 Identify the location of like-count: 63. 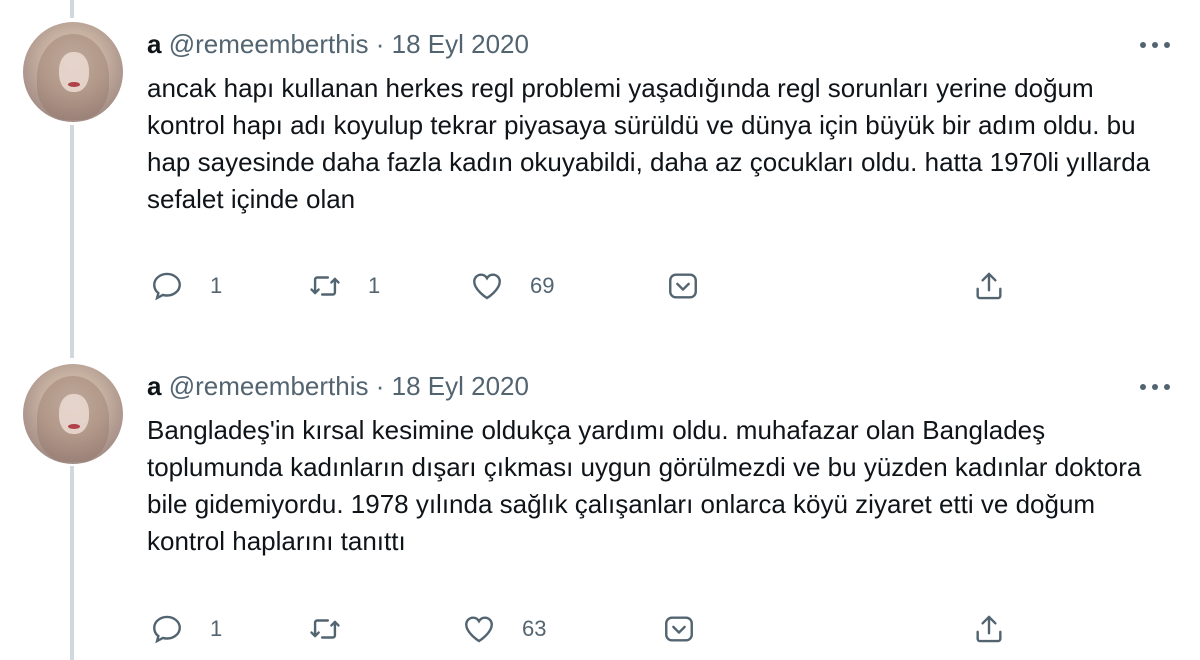
(534, 628).